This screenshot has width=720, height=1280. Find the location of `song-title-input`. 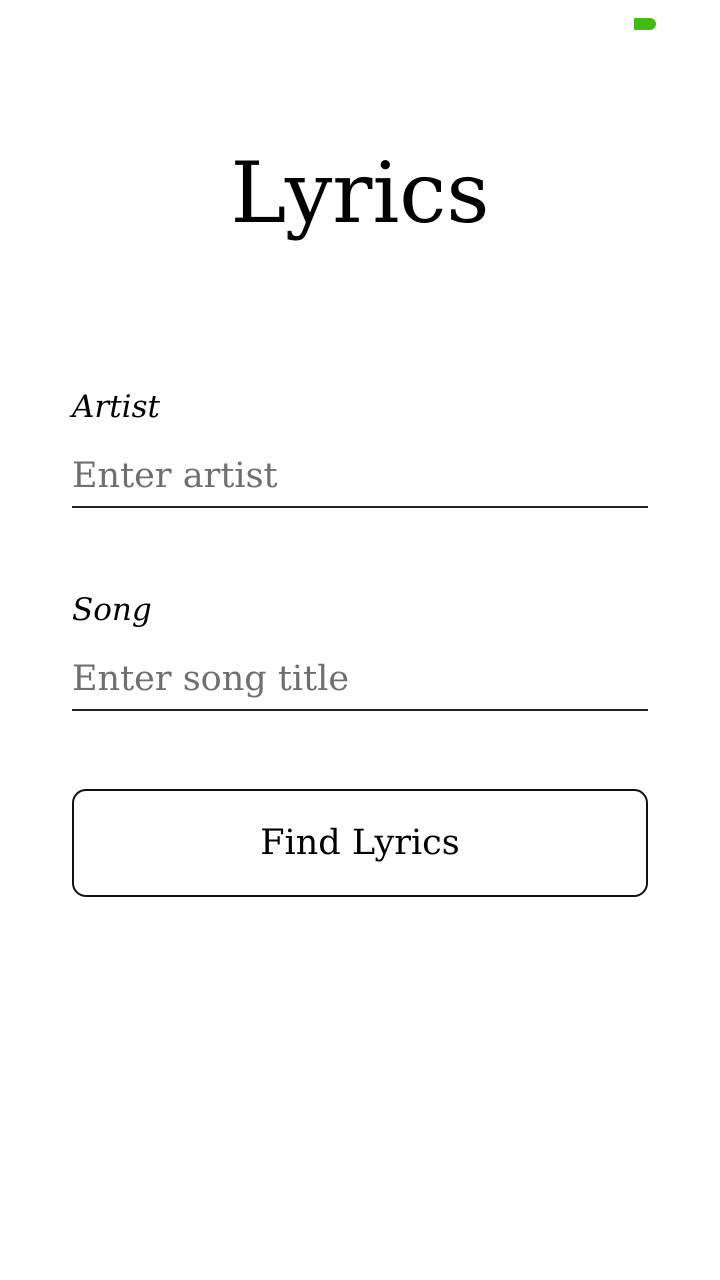

song-title-input is located at coordinates (360, 680).